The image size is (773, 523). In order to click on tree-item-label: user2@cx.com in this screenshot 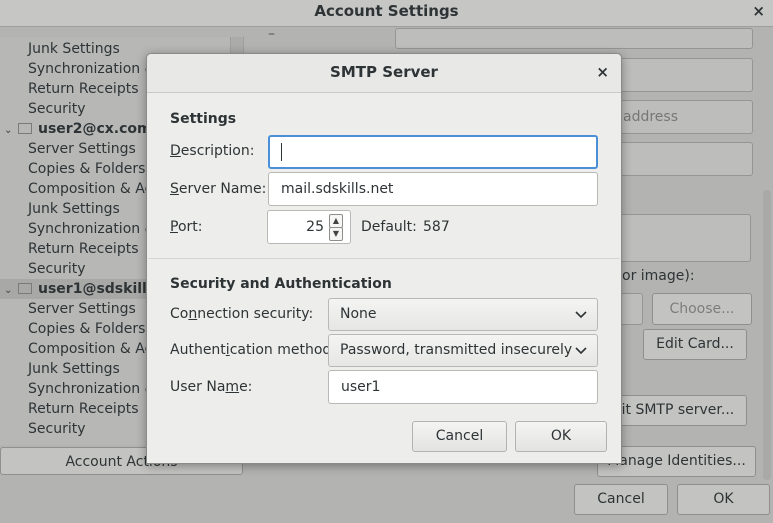, I will do `click(95, 129)`.